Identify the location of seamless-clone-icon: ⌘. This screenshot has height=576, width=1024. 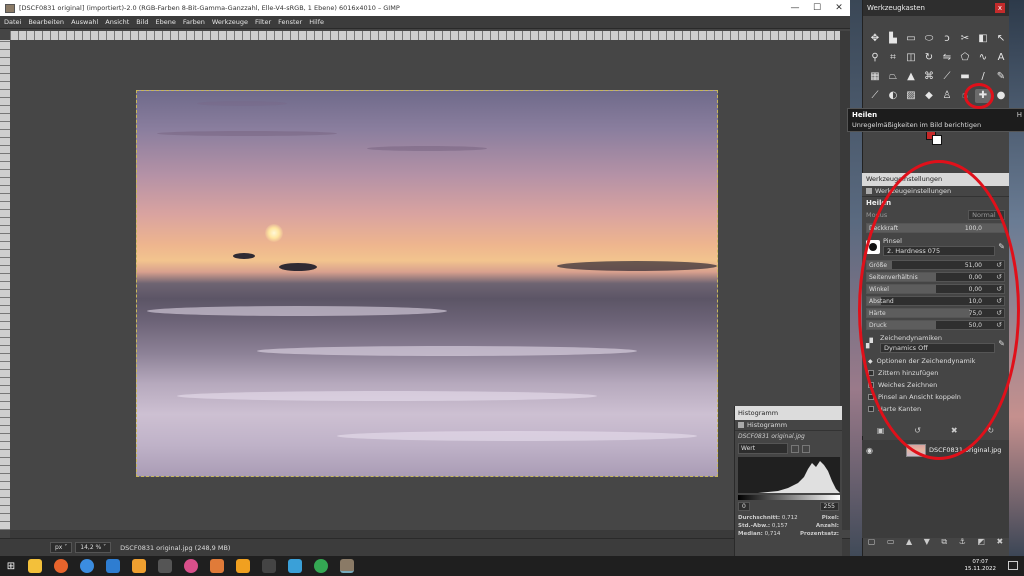
(929, 77).